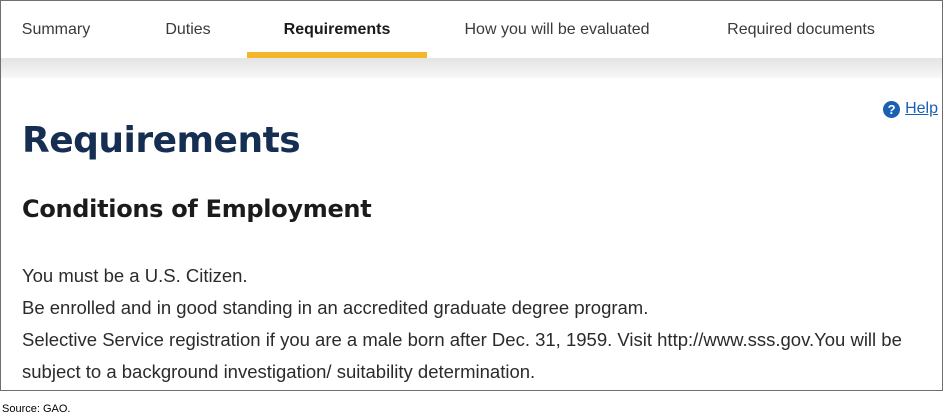 The width and height of the screenshot is (945, 420). Describe the element at coordinates (921, 108) in the screenshot. I see `help-label: Help` at that location.